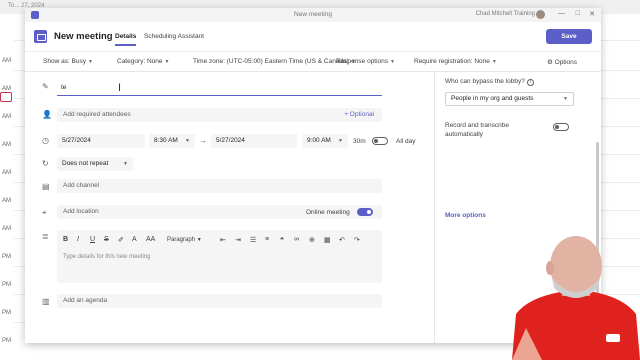 Image resolution: width=640 pixels, height=360 pixels. What do you see at coordinates (76, 140) in the screenshot?
I see `start-date-value: 5/27/2024` at bounding box center [76, 140].